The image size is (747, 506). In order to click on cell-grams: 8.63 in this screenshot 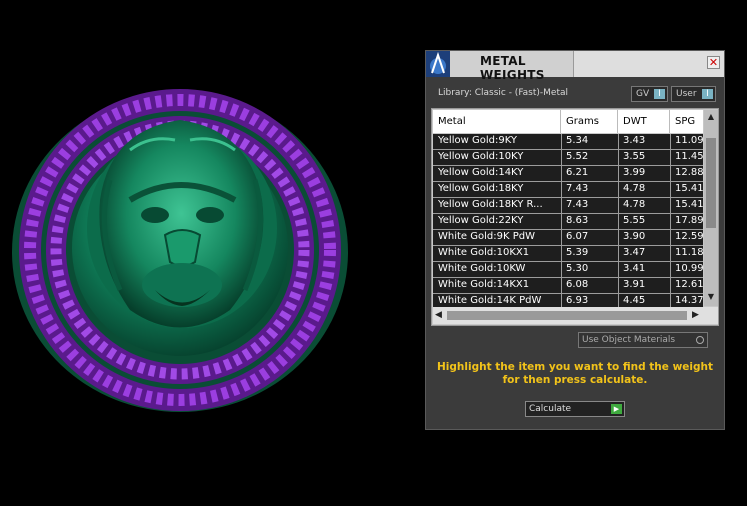, I will do `click(577, 220)`.